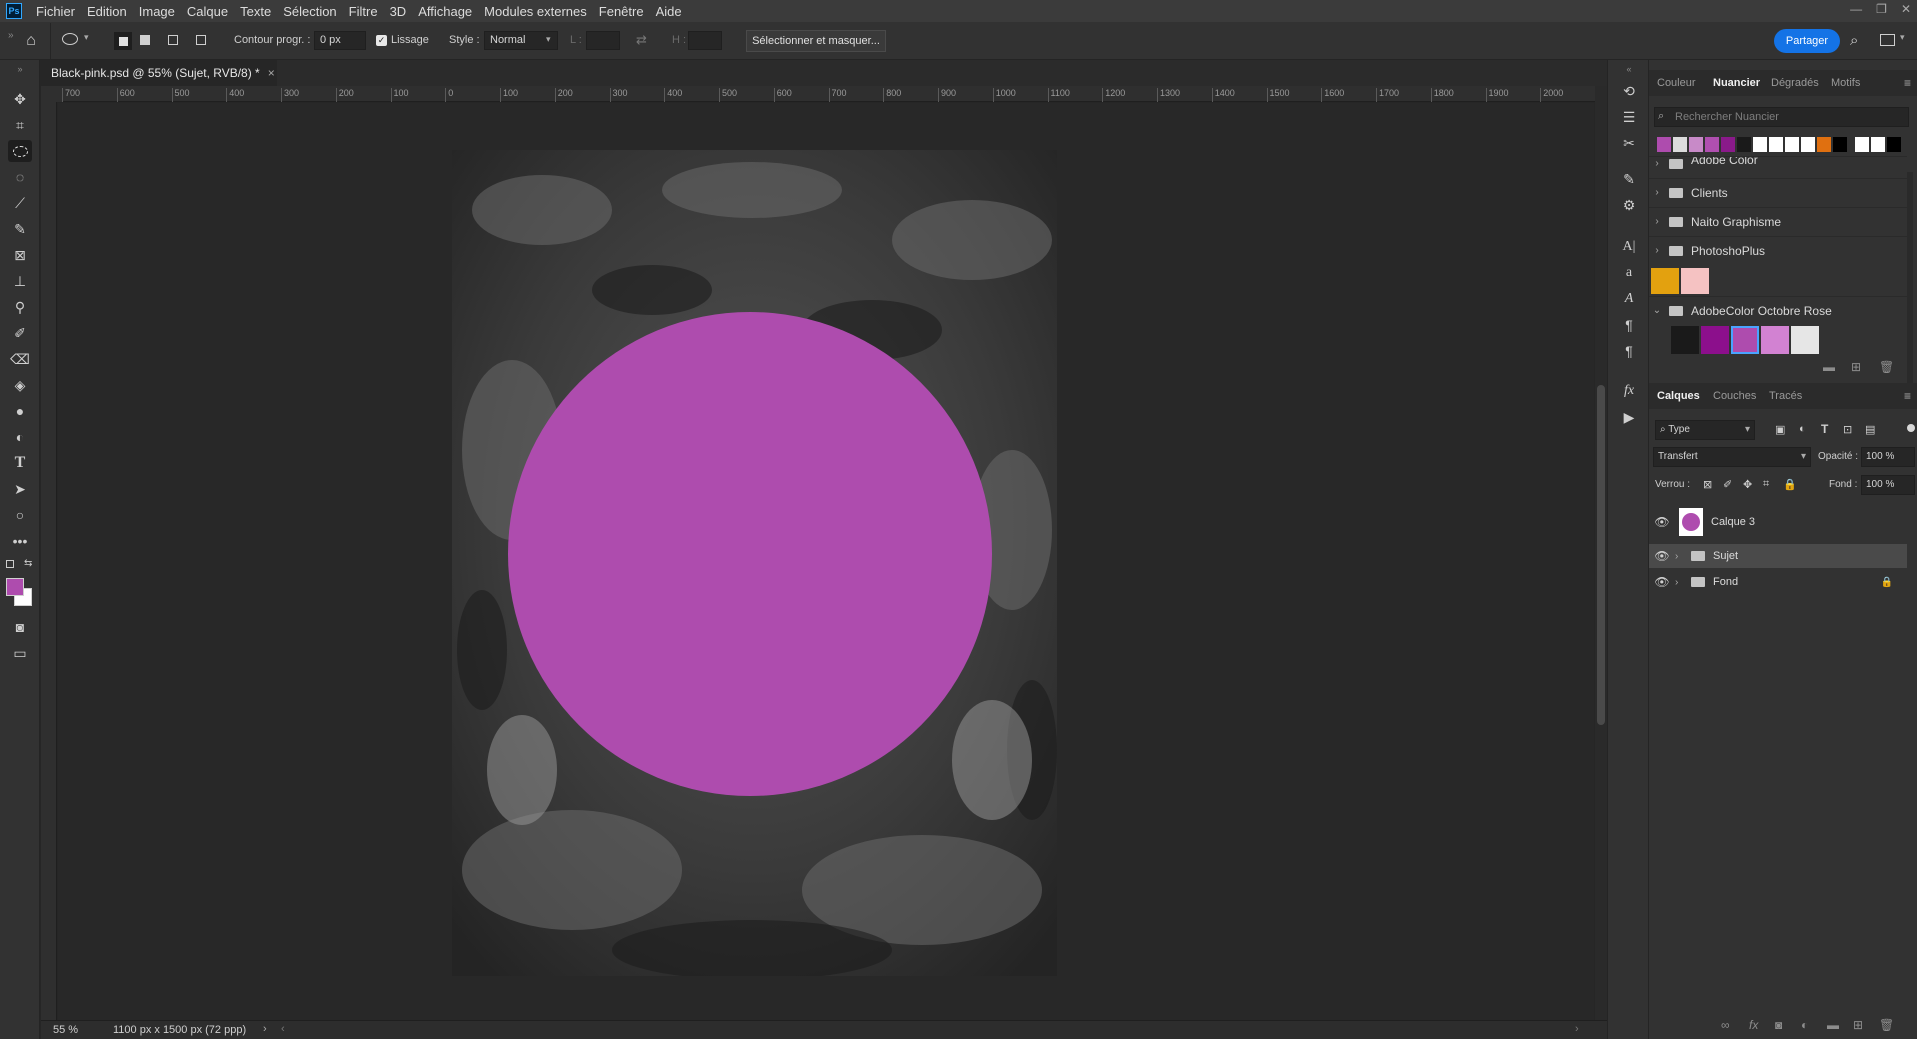 This screenshot has width=1917, height=1039. Describe the element at coordinates (1725, 1025) in the screenshot. I see `link-layers-icon: ∞` at that location.